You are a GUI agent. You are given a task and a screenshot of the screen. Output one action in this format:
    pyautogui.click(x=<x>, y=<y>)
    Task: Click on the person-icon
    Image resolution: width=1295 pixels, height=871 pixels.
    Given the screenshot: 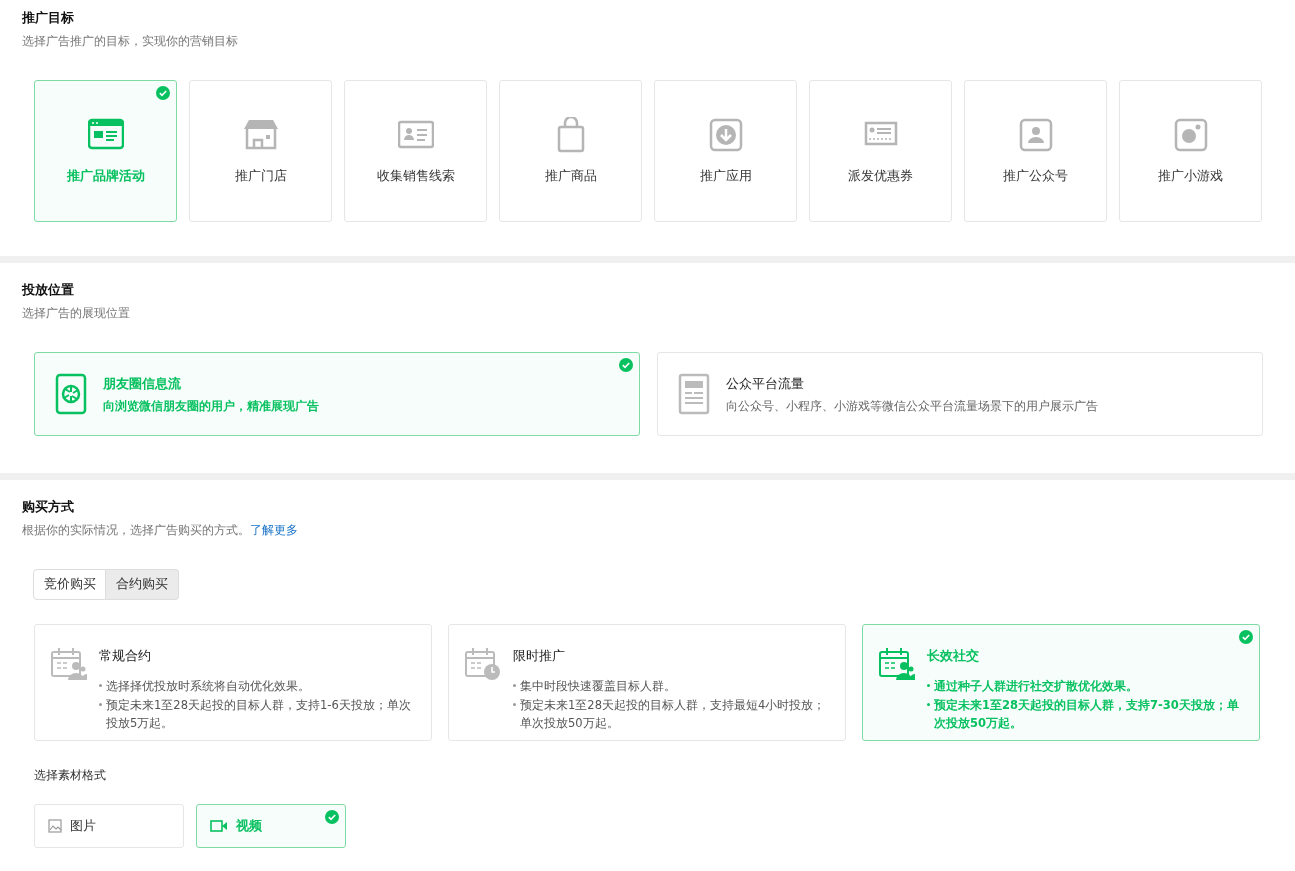 What is the action you would take?
    pyautogui.click(x=1035, y=135)
    